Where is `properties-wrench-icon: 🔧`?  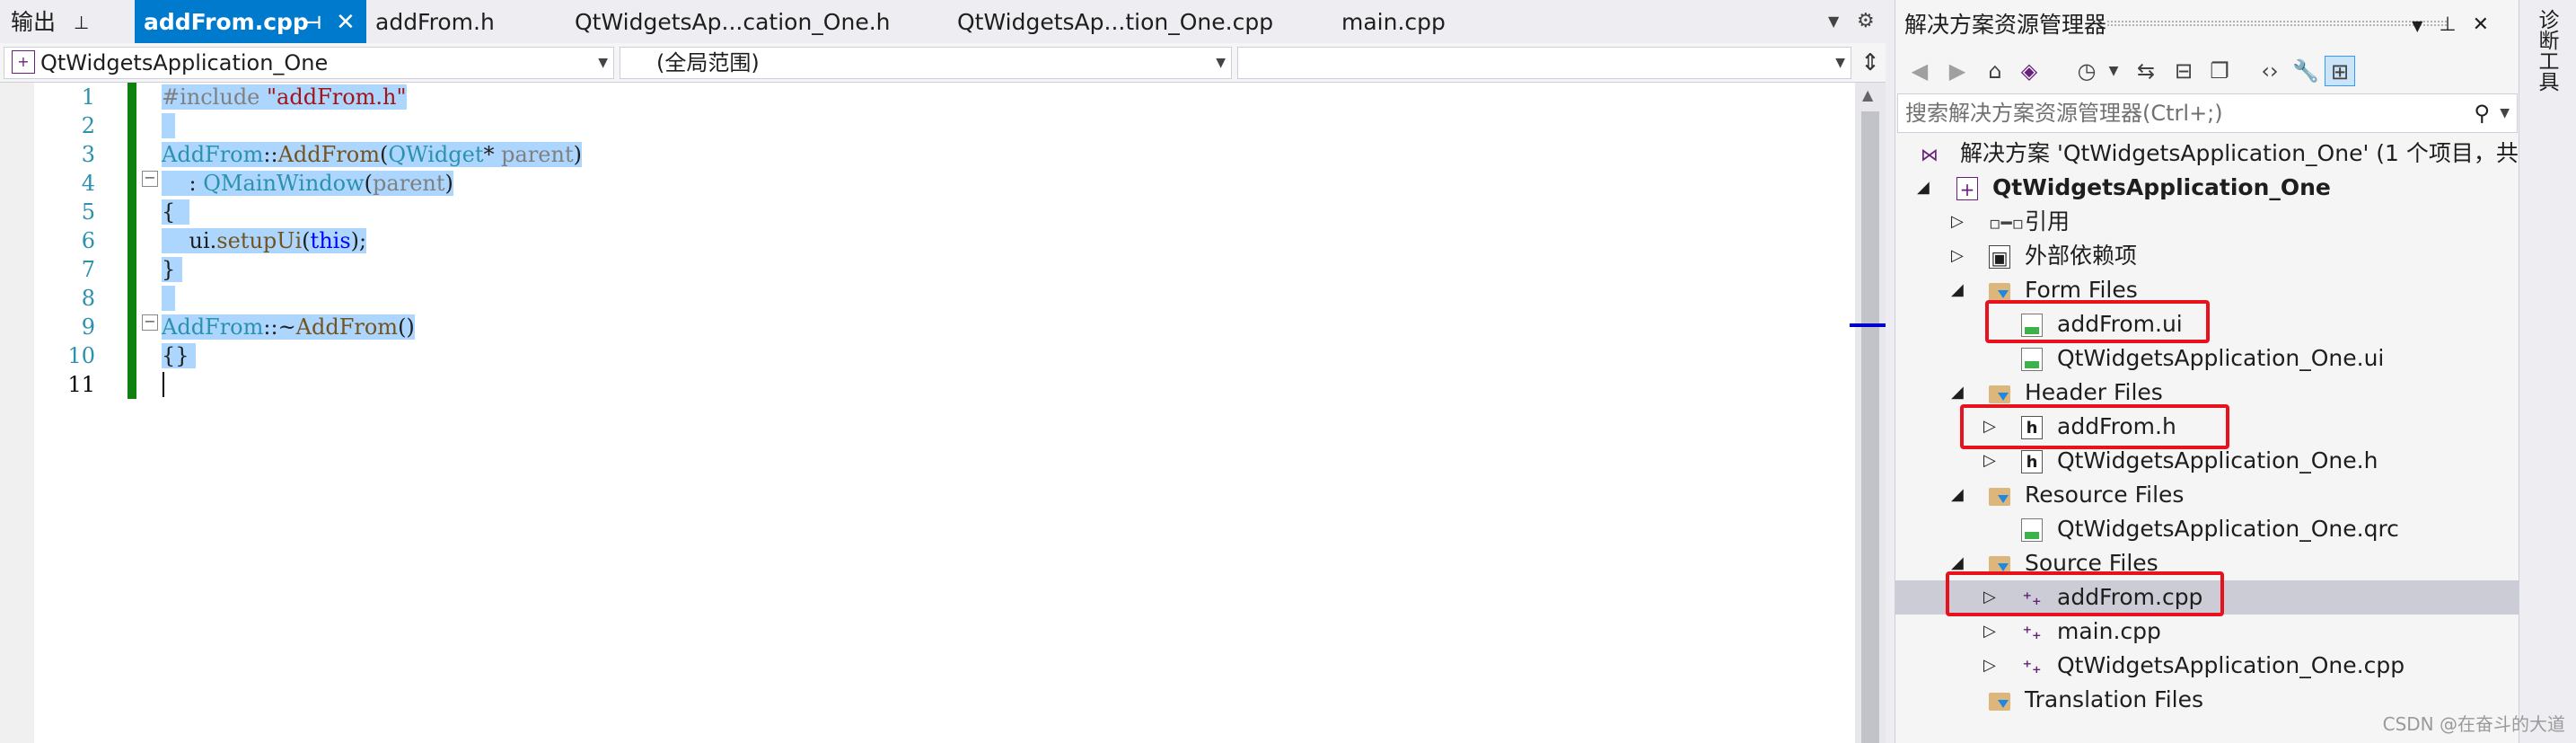
properties-wrench-icon: 🔧 is located at coordinates (2305, 71).